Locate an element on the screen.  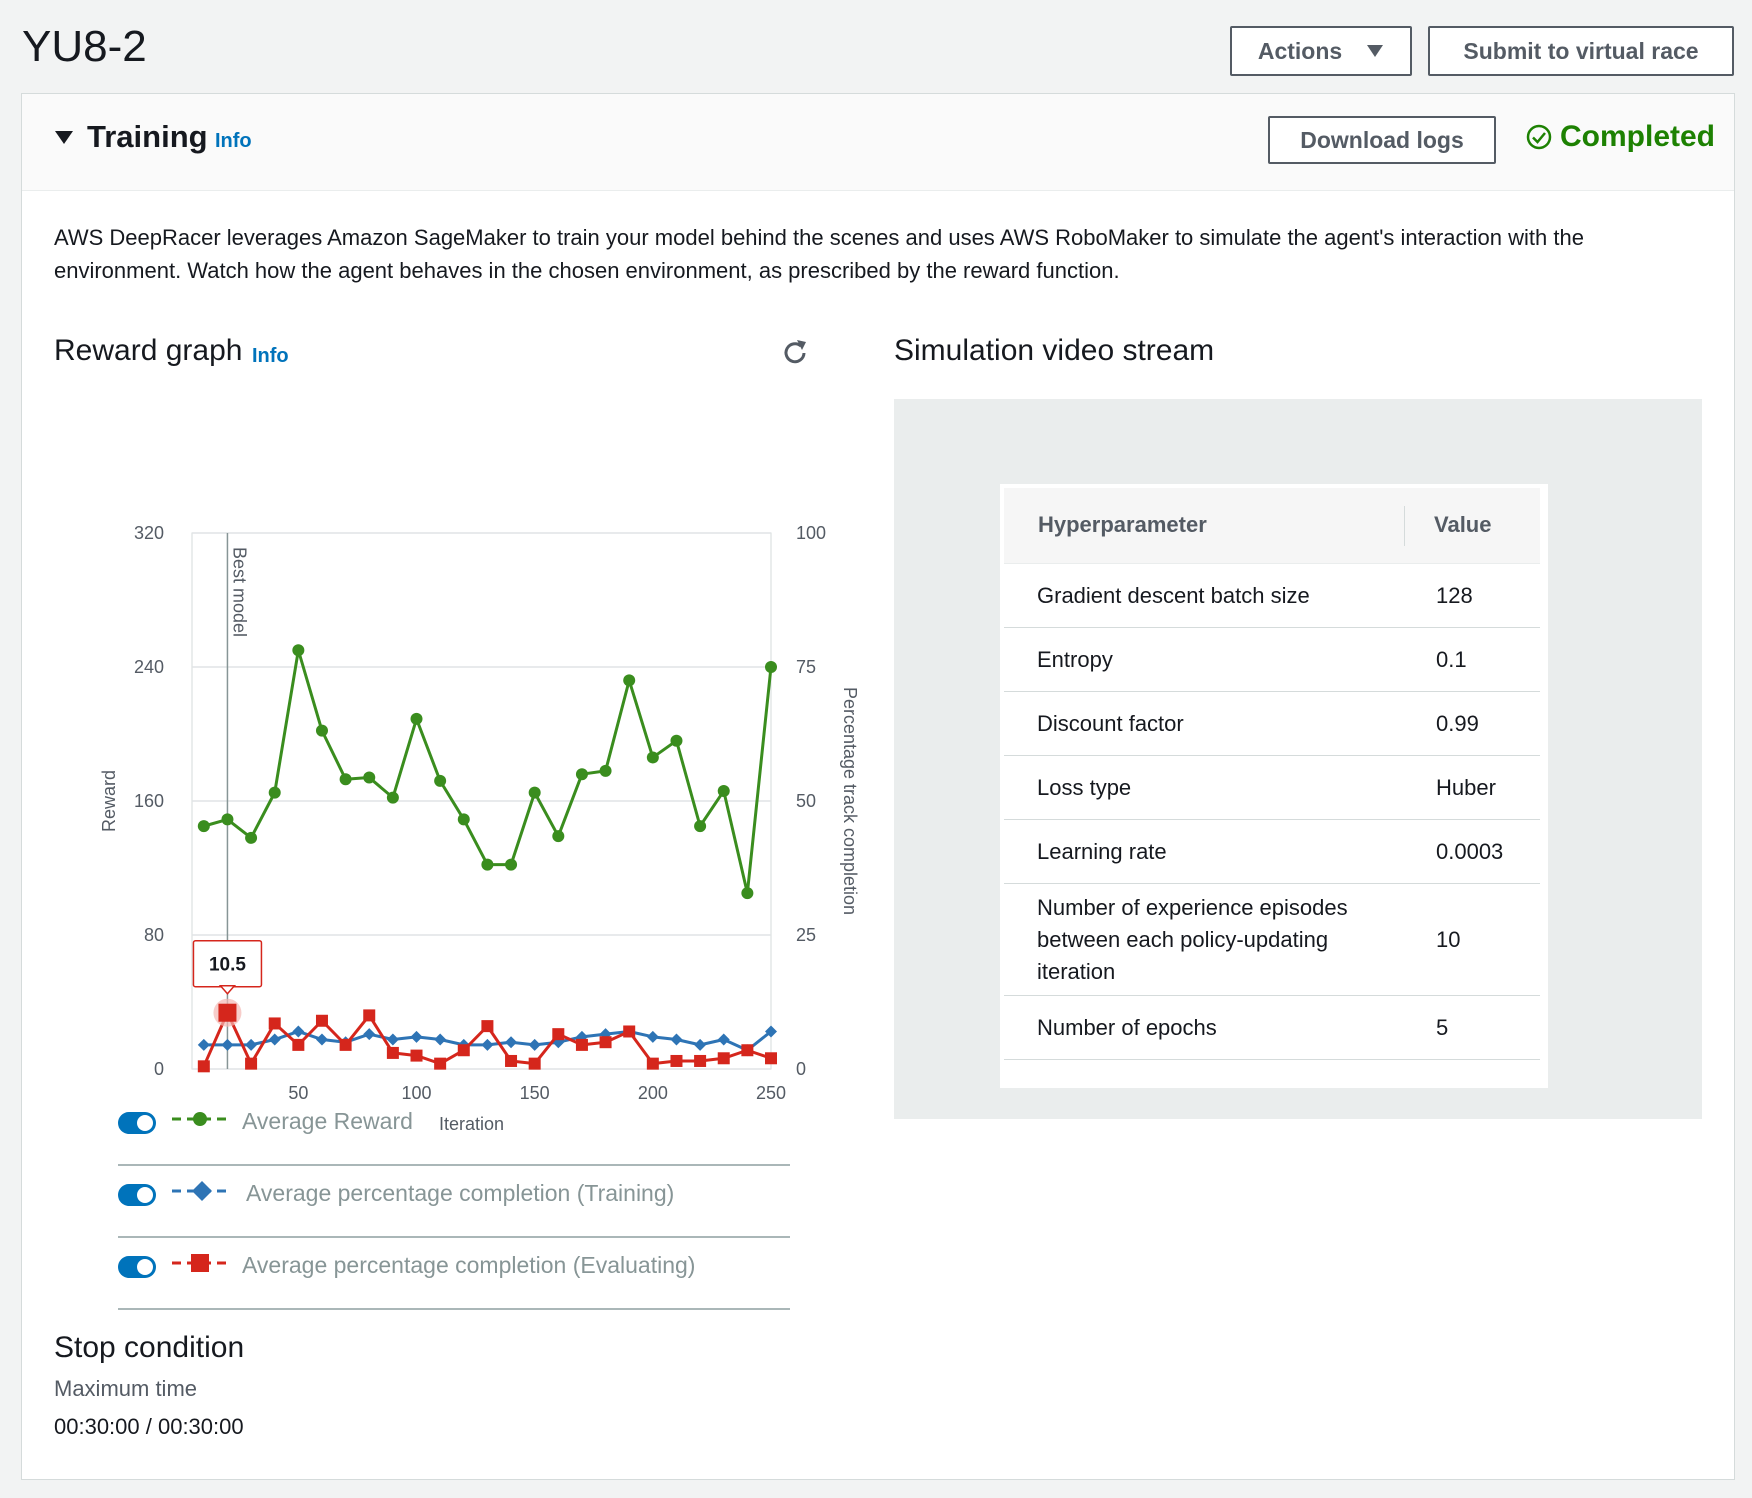
refresh-icon is located at coordinates (795, 353).